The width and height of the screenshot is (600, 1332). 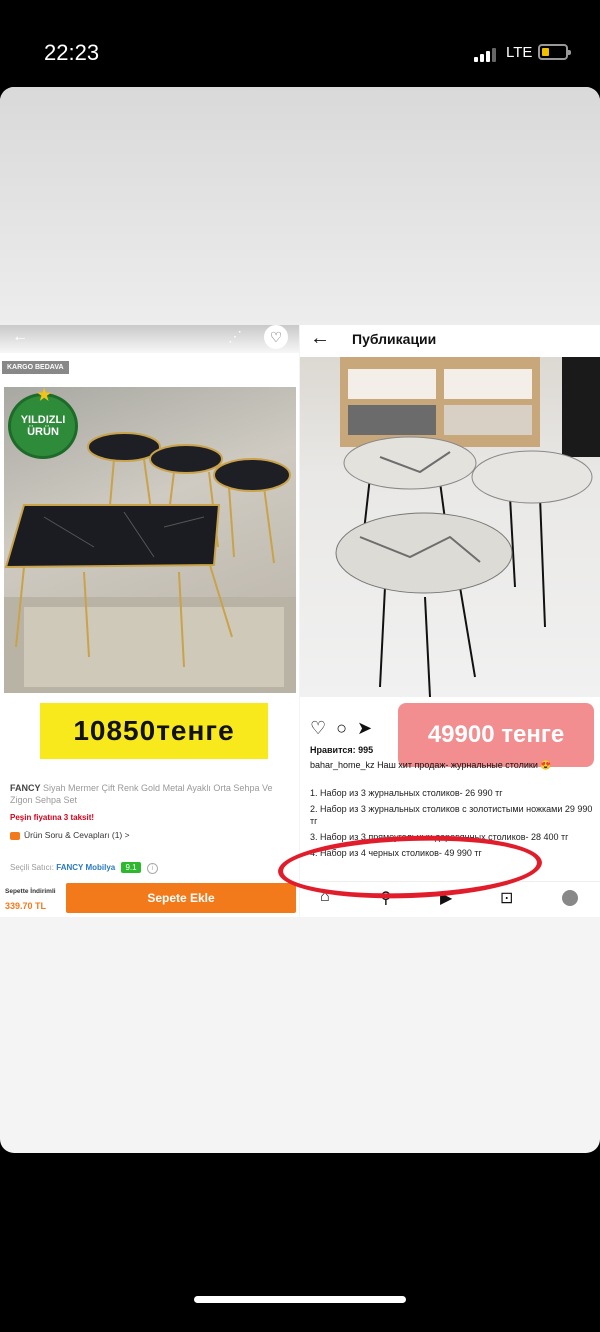 I want to click on post-photo, so click(x=450, y=527).